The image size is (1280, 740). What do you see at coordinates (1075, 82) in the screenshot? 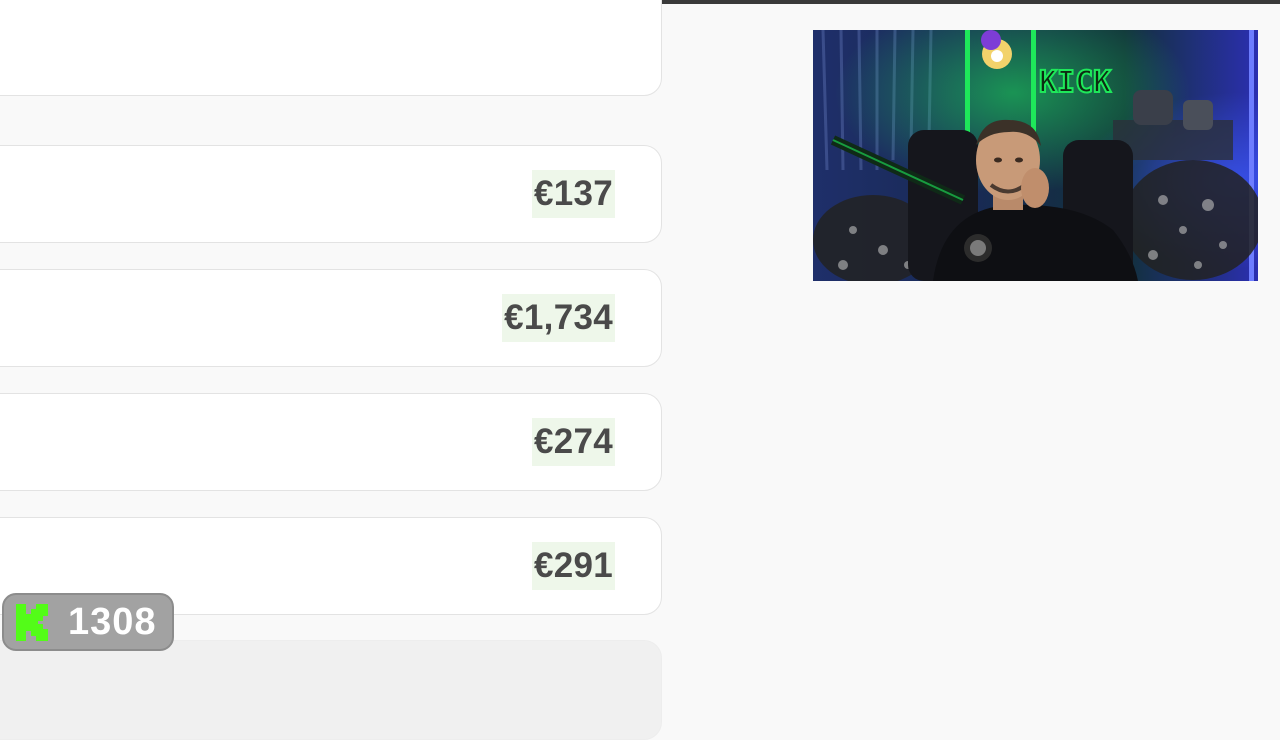
I see `neon-sign-text: KICK` at bounding box center [1075, 82].